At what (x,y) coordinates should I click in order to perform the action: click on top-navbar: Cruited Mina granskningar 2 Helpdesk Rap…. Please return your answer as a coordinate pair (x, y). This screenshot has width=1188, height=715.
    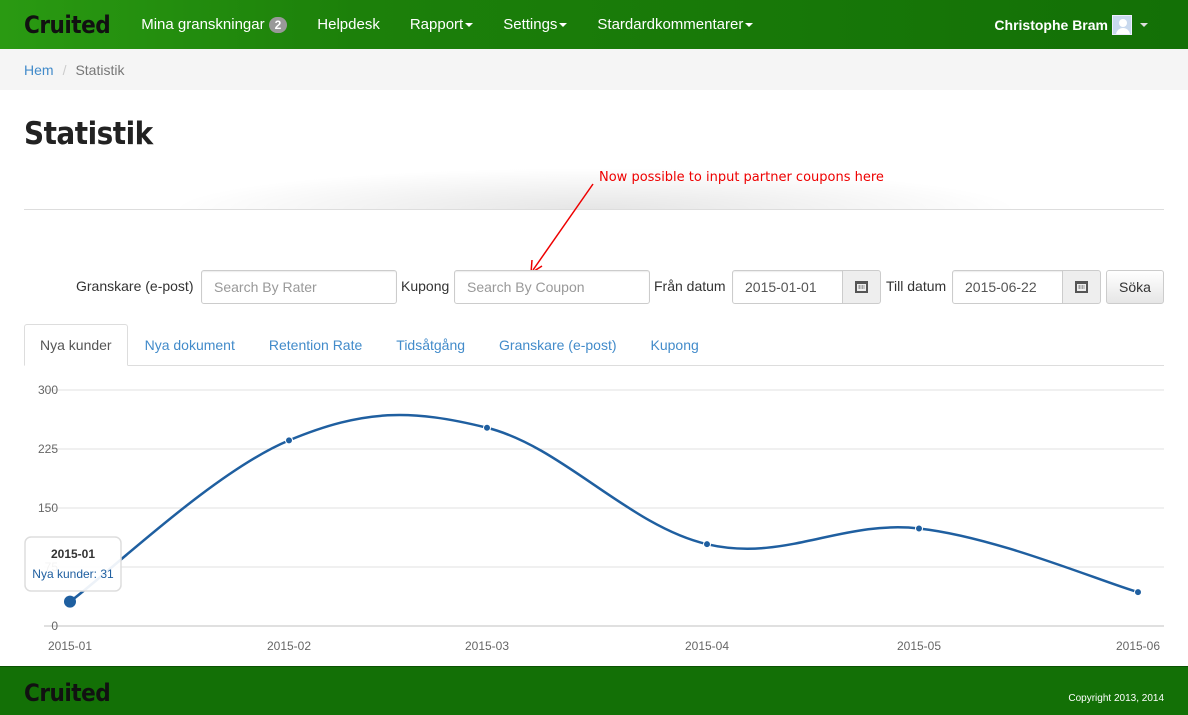
    Looking at the image, I should click on (594, 24).